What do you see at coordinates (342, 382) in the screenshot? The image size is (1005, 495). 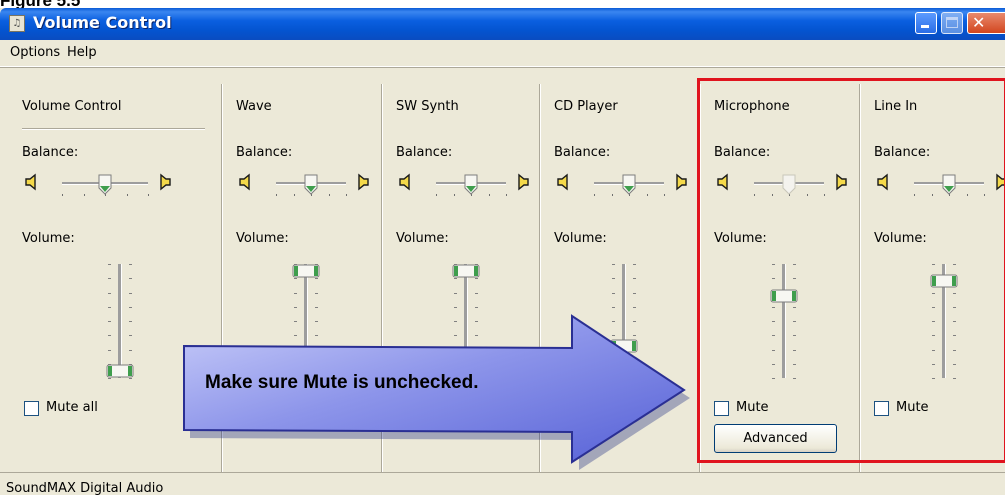 I see `callout-text: Make sure Mute is unchecked.` at bounding box center [342, 382].